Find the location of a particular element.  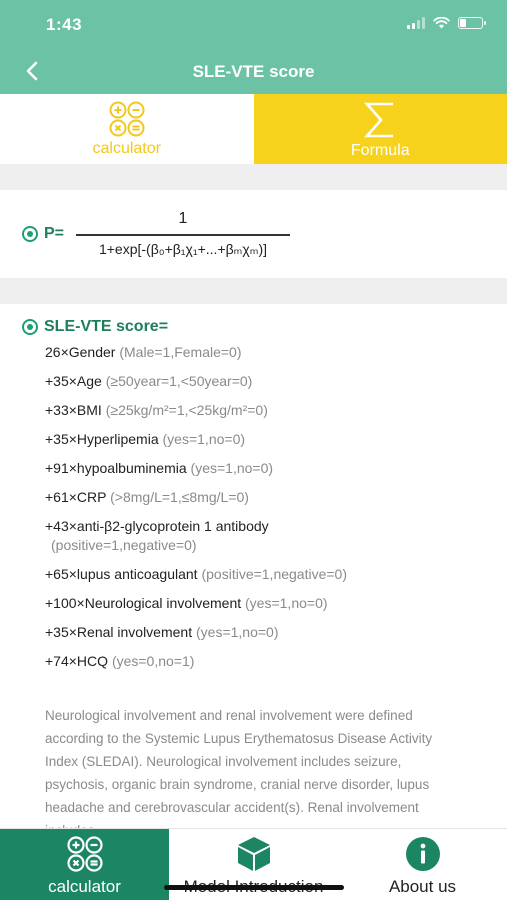

bottom-tab-calculator: calculator is located at coordinates (84, 864).